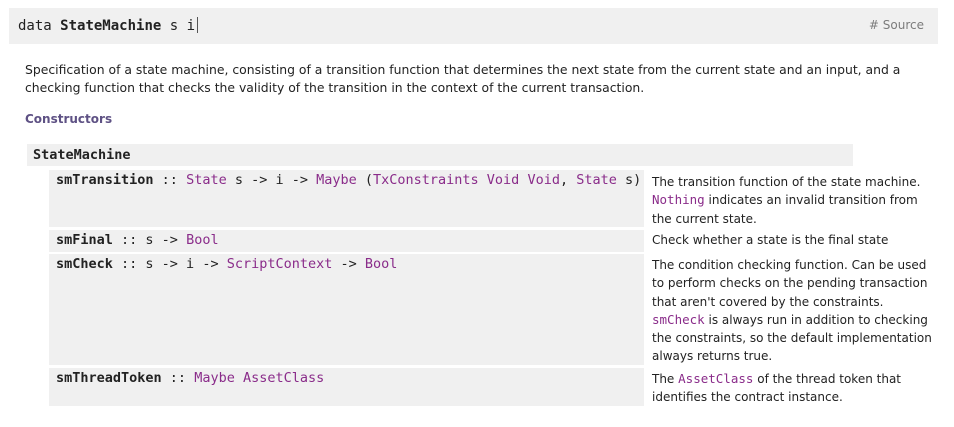  Describe the element at coordinates (440, 155) in the screenshot. I see `constructor-row: StateMachine` at that location.